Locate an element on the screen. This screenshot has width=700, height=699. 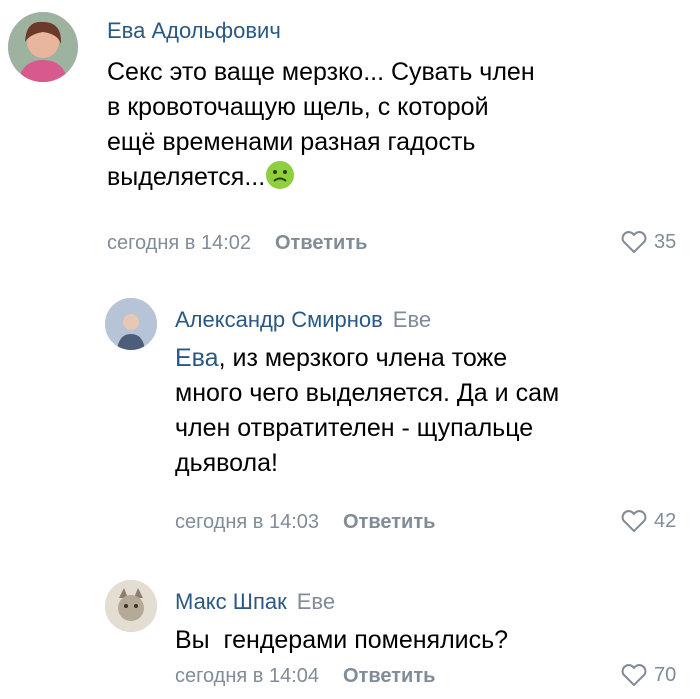
timestamp: сегодня в 14:02 is located at coordinates (179, 243).